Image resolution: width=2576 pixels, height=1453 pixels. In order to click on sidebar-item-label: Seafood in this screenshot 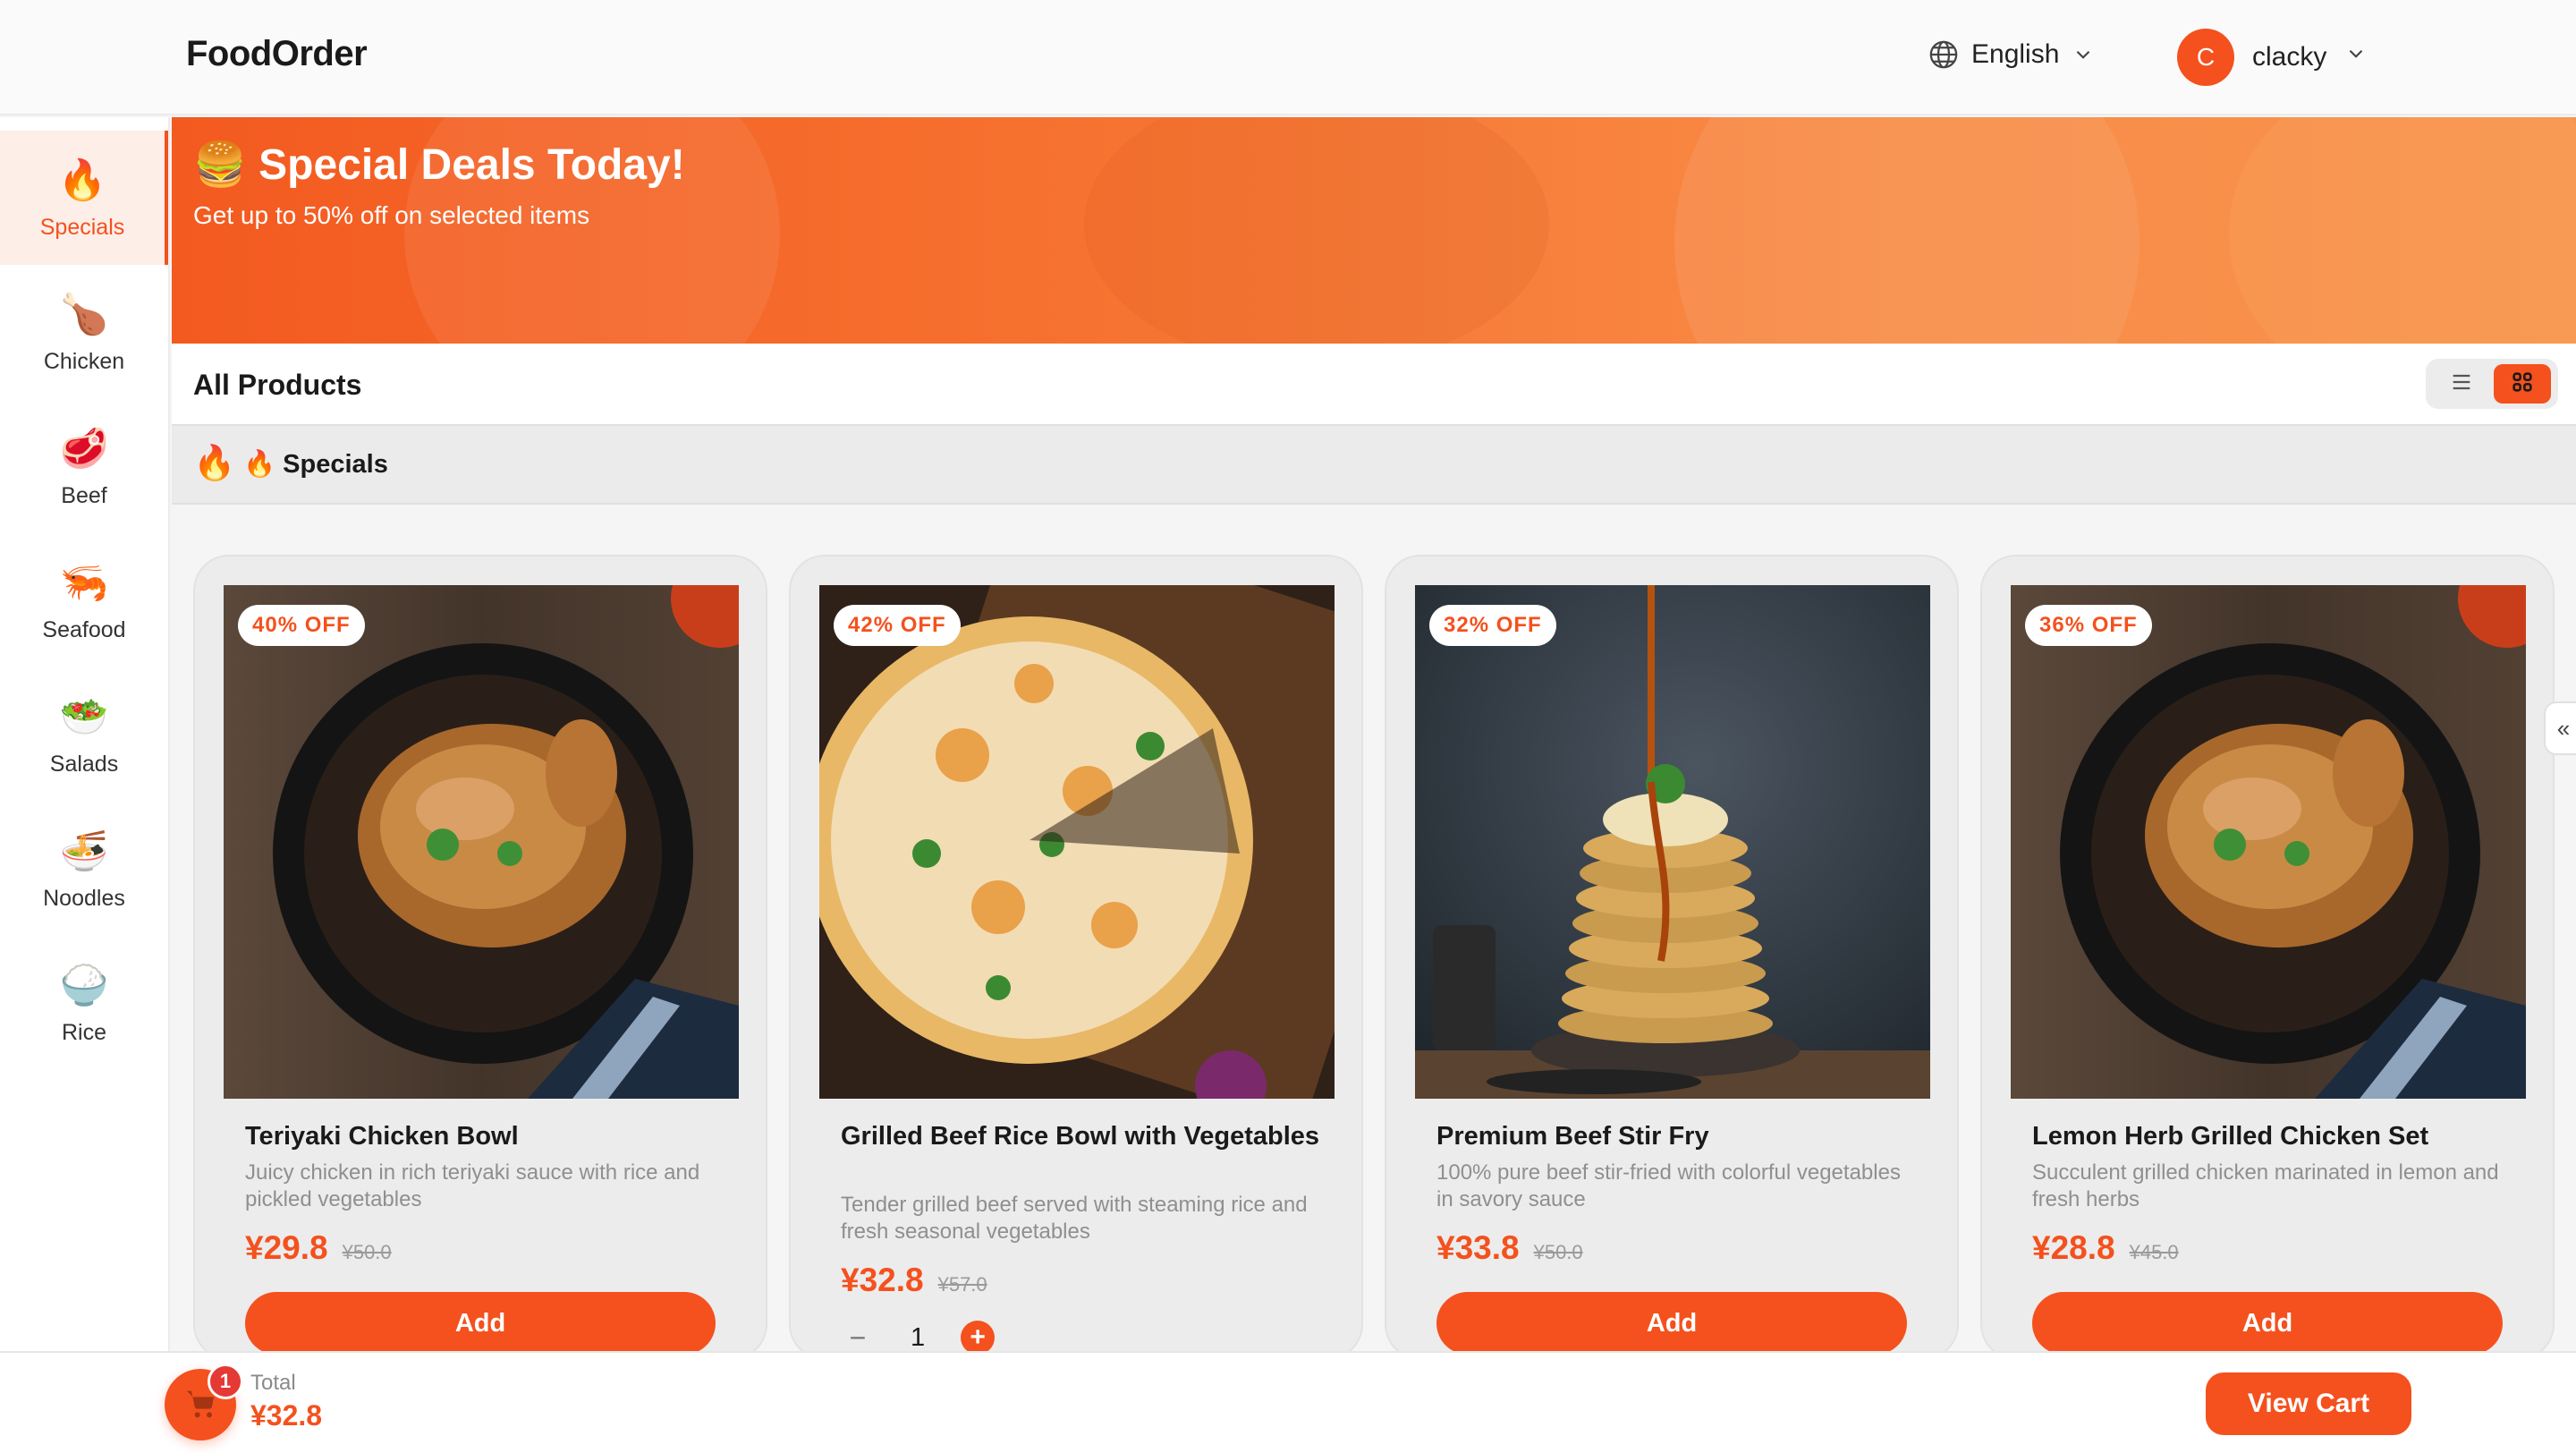, I will do `click(84, 629)`.